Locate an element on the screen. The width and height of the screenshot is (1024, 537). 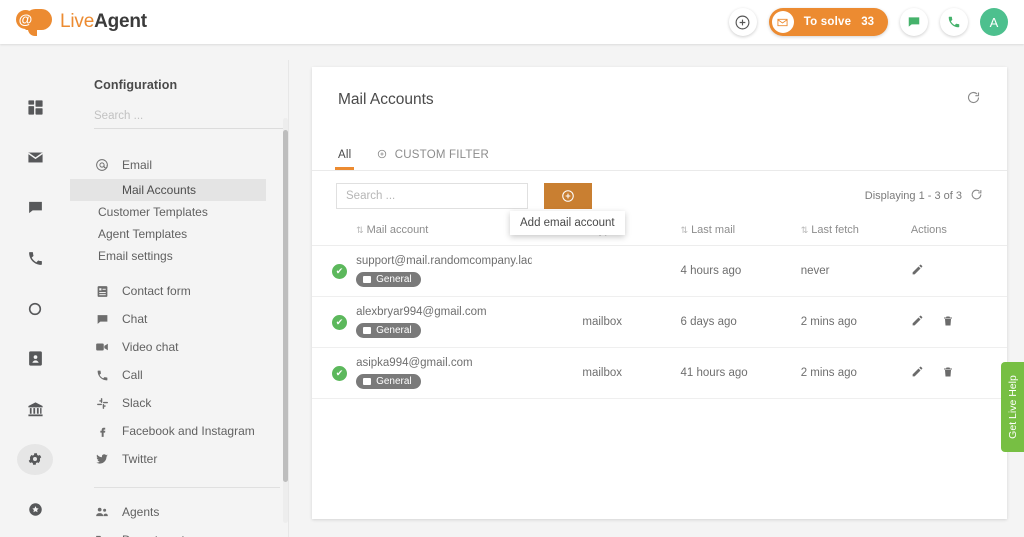
col-status is located at coordinates (334, 233).